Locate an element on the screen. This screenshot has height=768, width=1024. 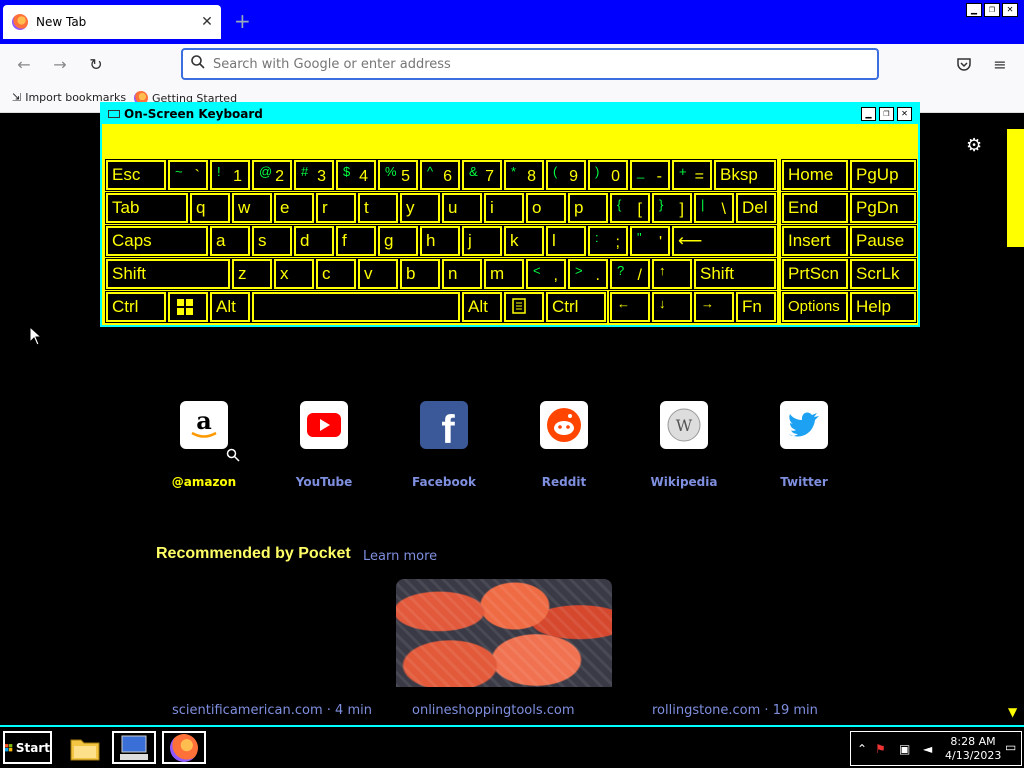
taskbar-firefox is located at coordinates (184, 747).